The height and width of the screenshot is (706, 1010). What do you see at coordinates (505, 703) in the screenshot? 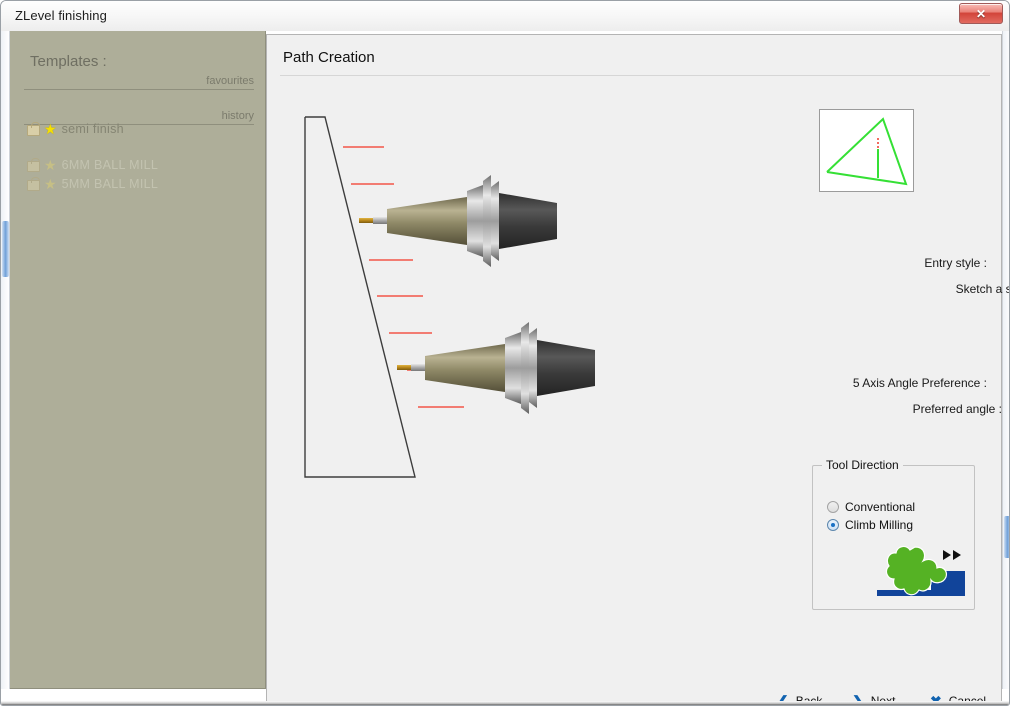
I see `window-bottom-edge` at bounding box center [505, 703].